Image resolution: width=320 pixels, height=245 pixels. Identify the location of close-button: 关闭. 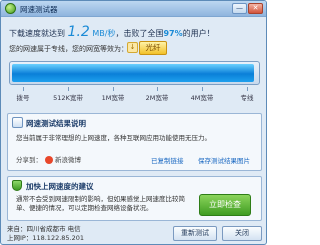
(242, 233).